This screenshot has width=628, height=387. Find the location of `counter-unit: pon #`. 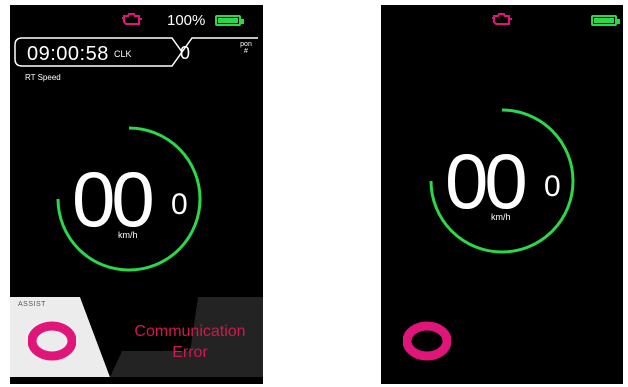

counter-unit: pon # is located at coordinates (246, 48).